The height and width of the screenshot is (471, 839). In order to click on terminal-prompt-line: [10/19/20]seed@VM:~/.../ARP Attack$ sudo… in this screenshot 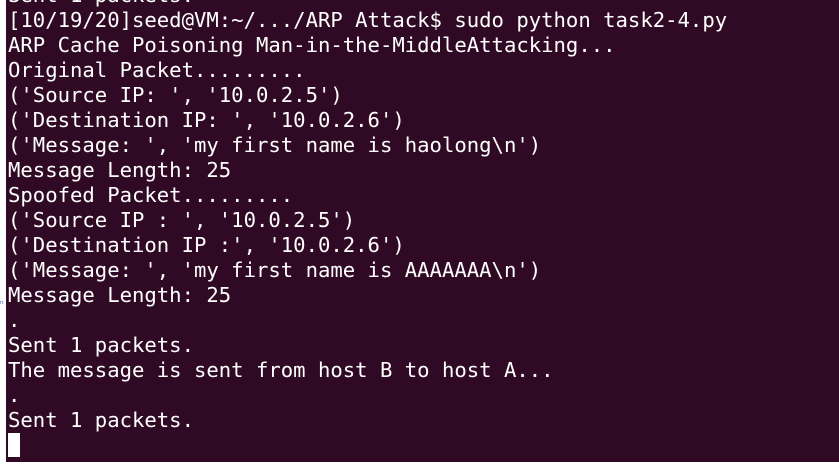, I will do `click(368, 20)`.